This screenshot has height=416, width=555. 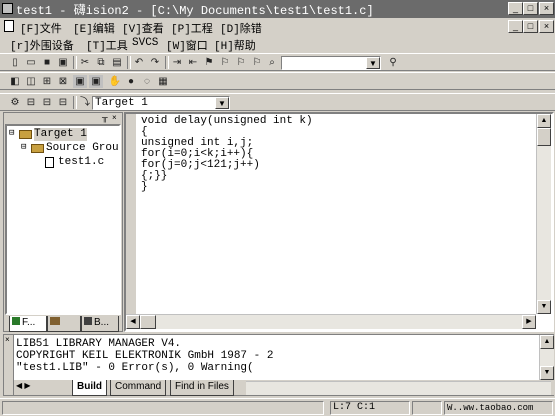 What do you see at coordinates (143, 28) in the screenshot?
I see `menu-view: [V]查看` at bounding box center [143, 28].